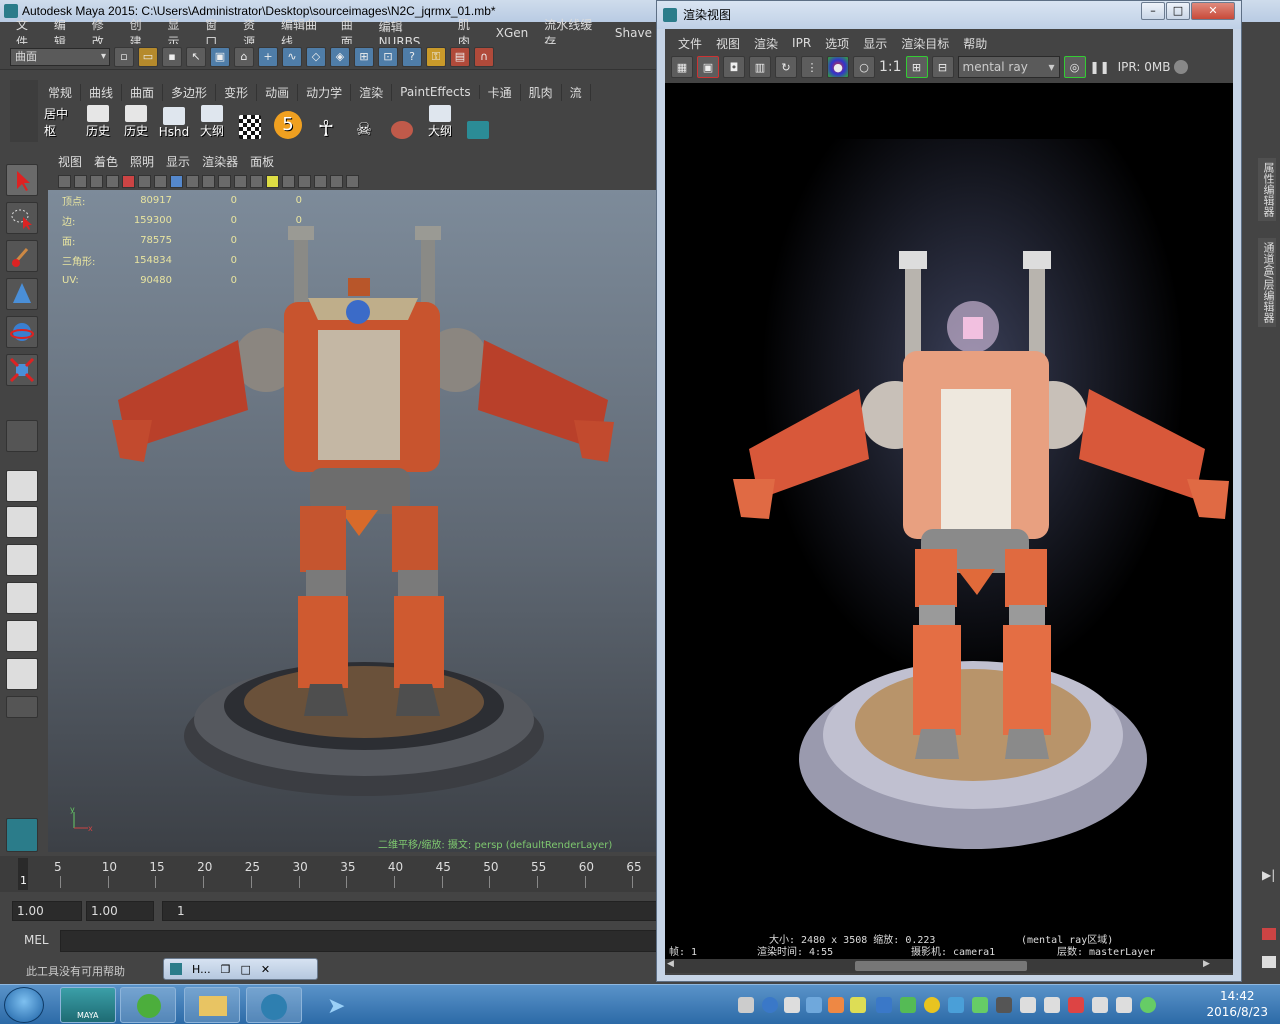 This screenshot has width=1280, height=1024. I want to click on bookmarks-icon, so click(80, 181).